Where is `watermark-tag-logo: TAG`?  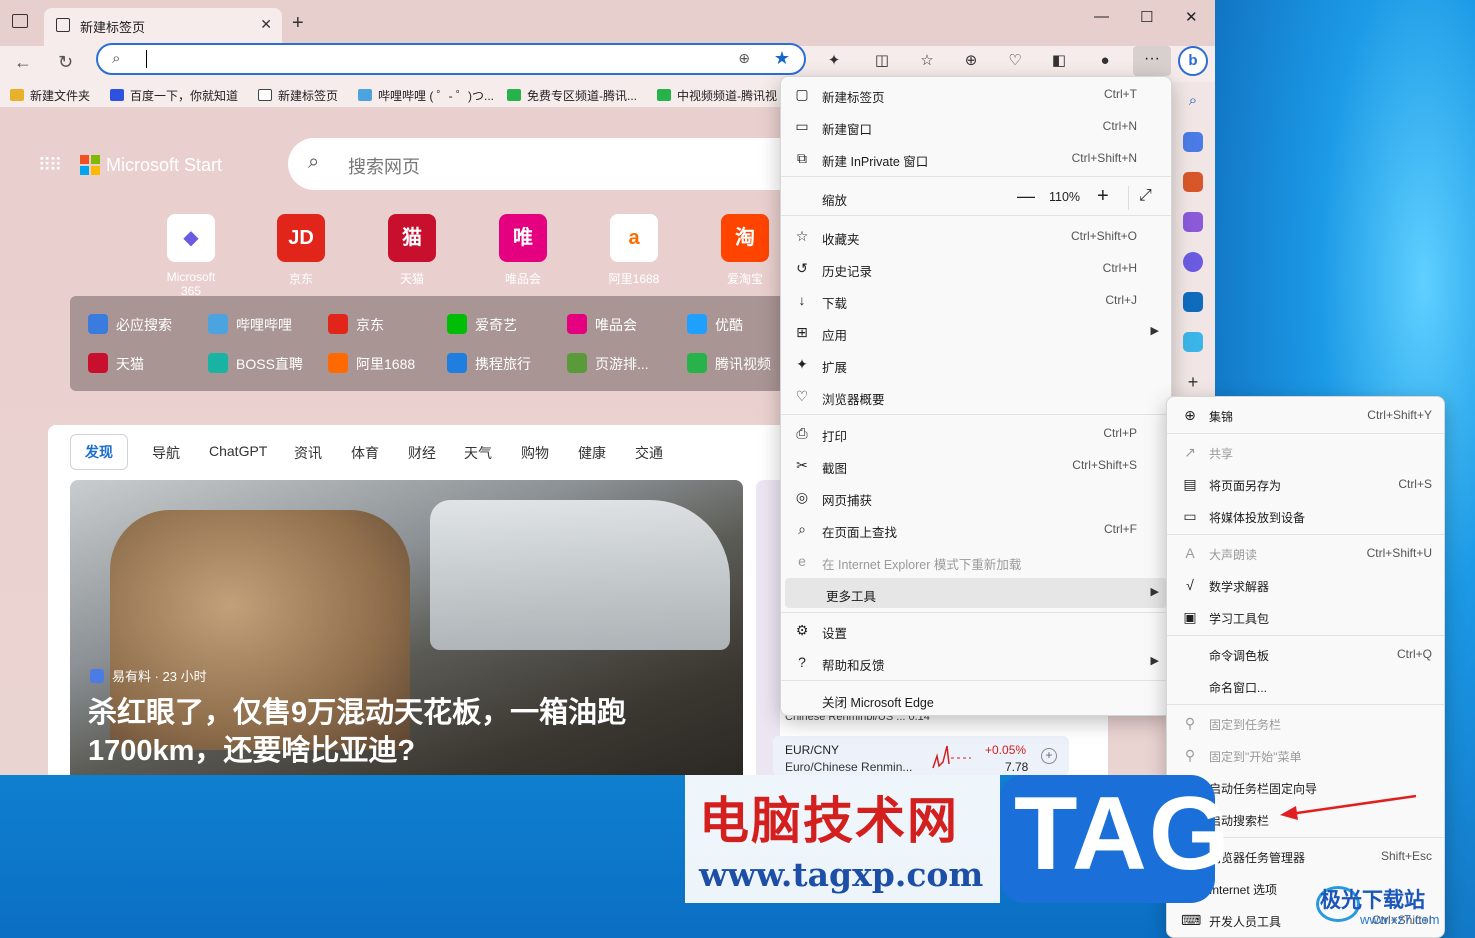 watermark-tag-logo: TAG is located at coordinates (1115, 839).